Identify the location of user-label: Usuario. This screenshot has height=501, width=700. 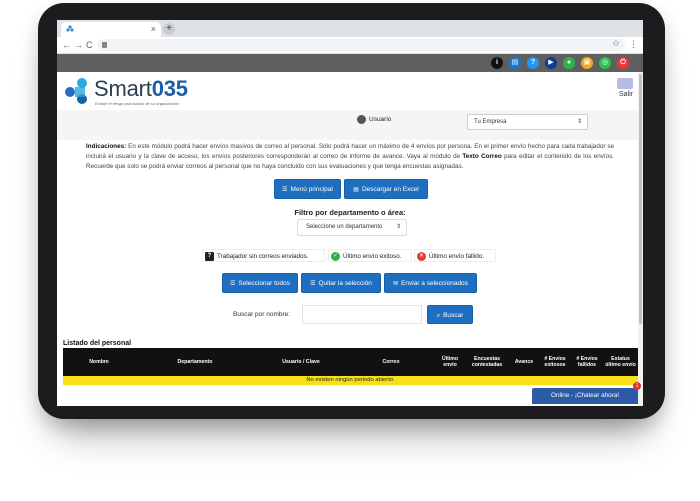
(380, 119).